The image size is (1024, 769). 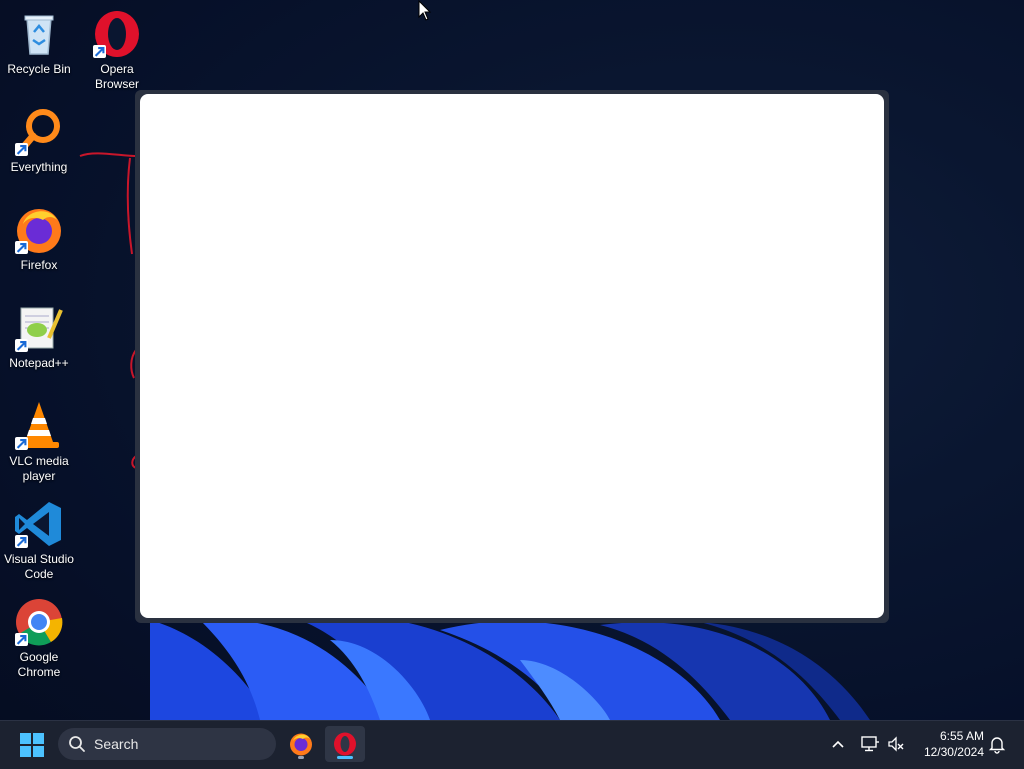 I want to click on vlc-icon, so click(x=39, y=426).